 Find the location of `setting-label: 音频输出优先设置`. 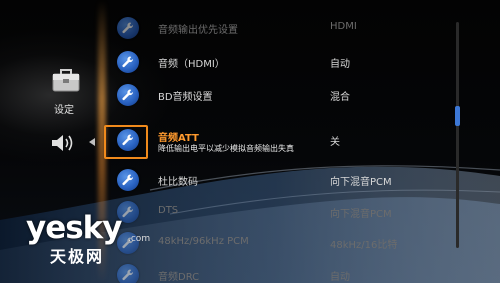

setting-label: 音频输出优先设置 is located at coordinates (198, 30).